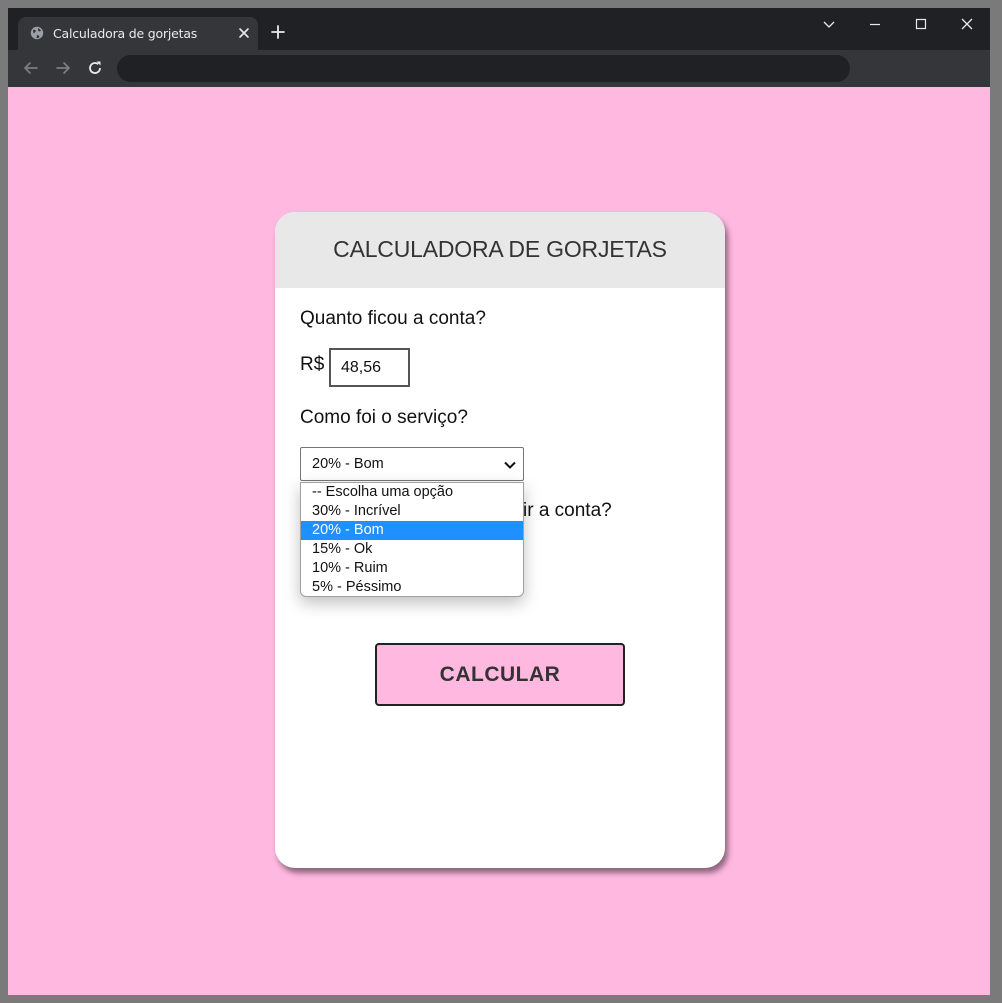  Describe the element at coordinates (384, 417) in the screenshot. I see `service-question-label: Como foi o serviço?` at that location.